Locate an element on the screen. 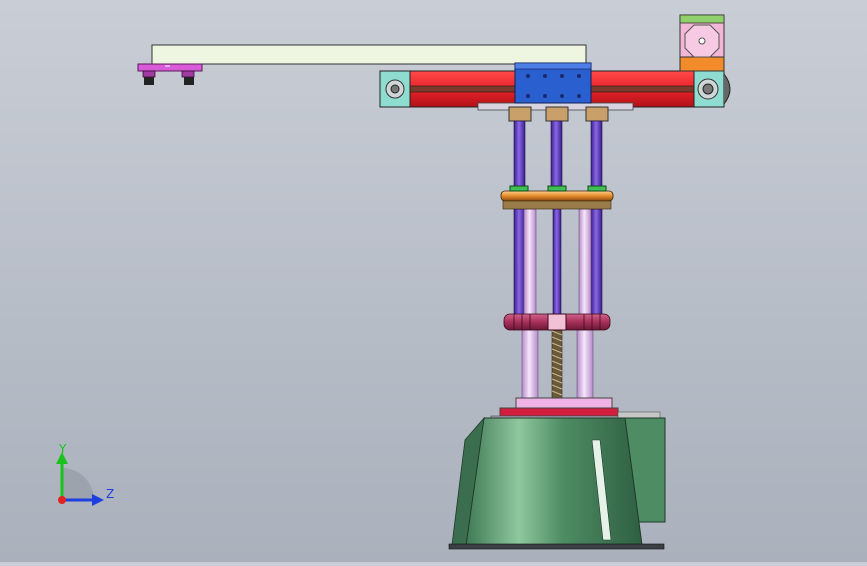  coordinate-triad: Y Z is located at coordinates (80, 475).